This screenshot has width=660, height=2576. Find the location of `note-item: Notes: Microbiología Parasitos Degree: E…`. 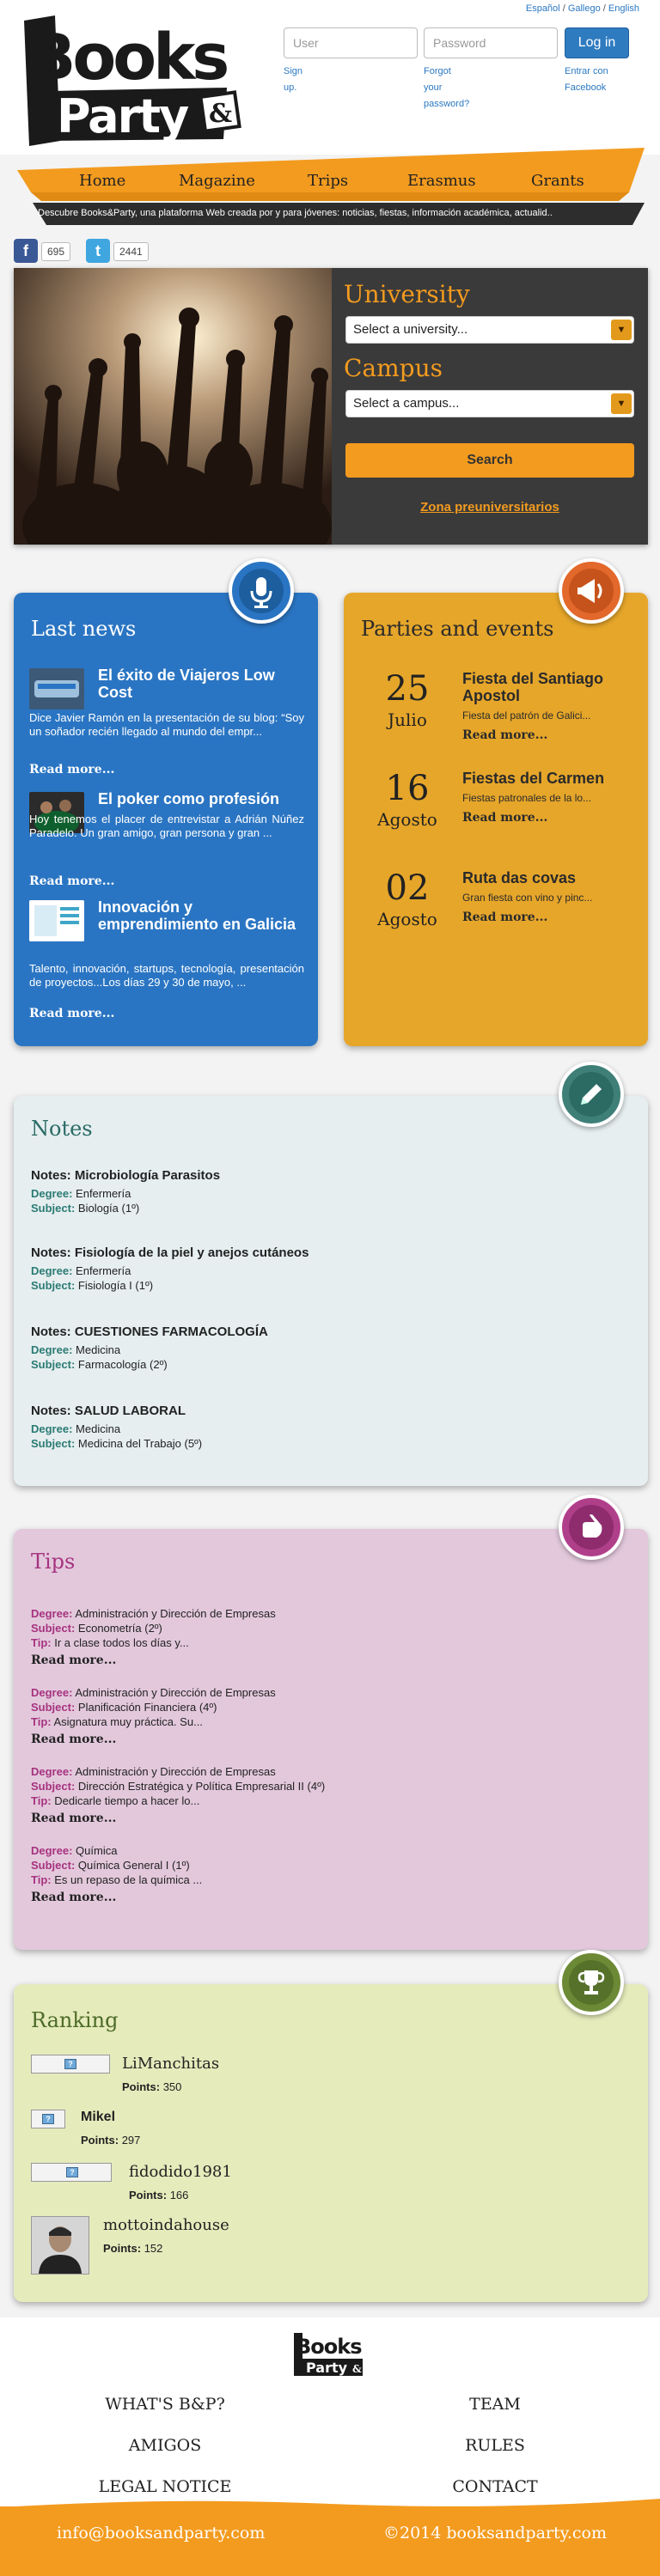

note-item: Notes: Microbiología Parasitos Degree: E… is located at coordinates (331, 1191).